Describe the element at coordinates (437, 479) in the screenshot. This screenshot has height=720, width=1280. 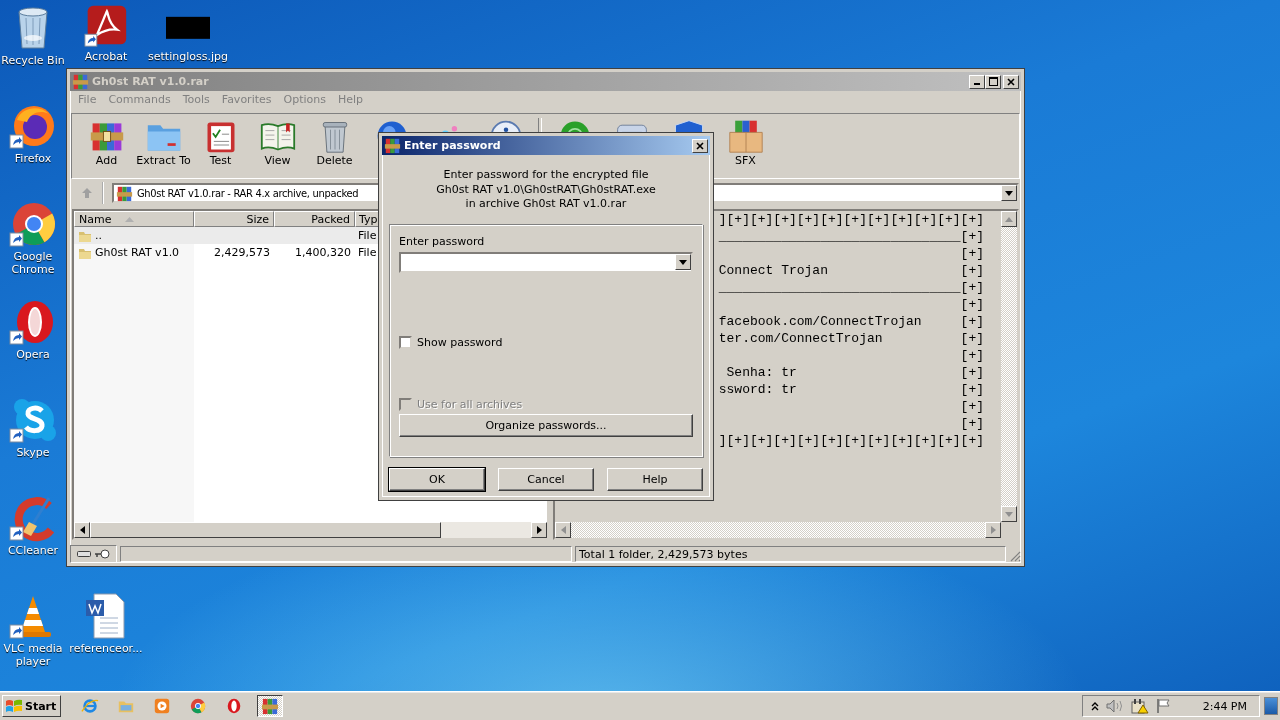
I see `dialog-button: OK` at that location.